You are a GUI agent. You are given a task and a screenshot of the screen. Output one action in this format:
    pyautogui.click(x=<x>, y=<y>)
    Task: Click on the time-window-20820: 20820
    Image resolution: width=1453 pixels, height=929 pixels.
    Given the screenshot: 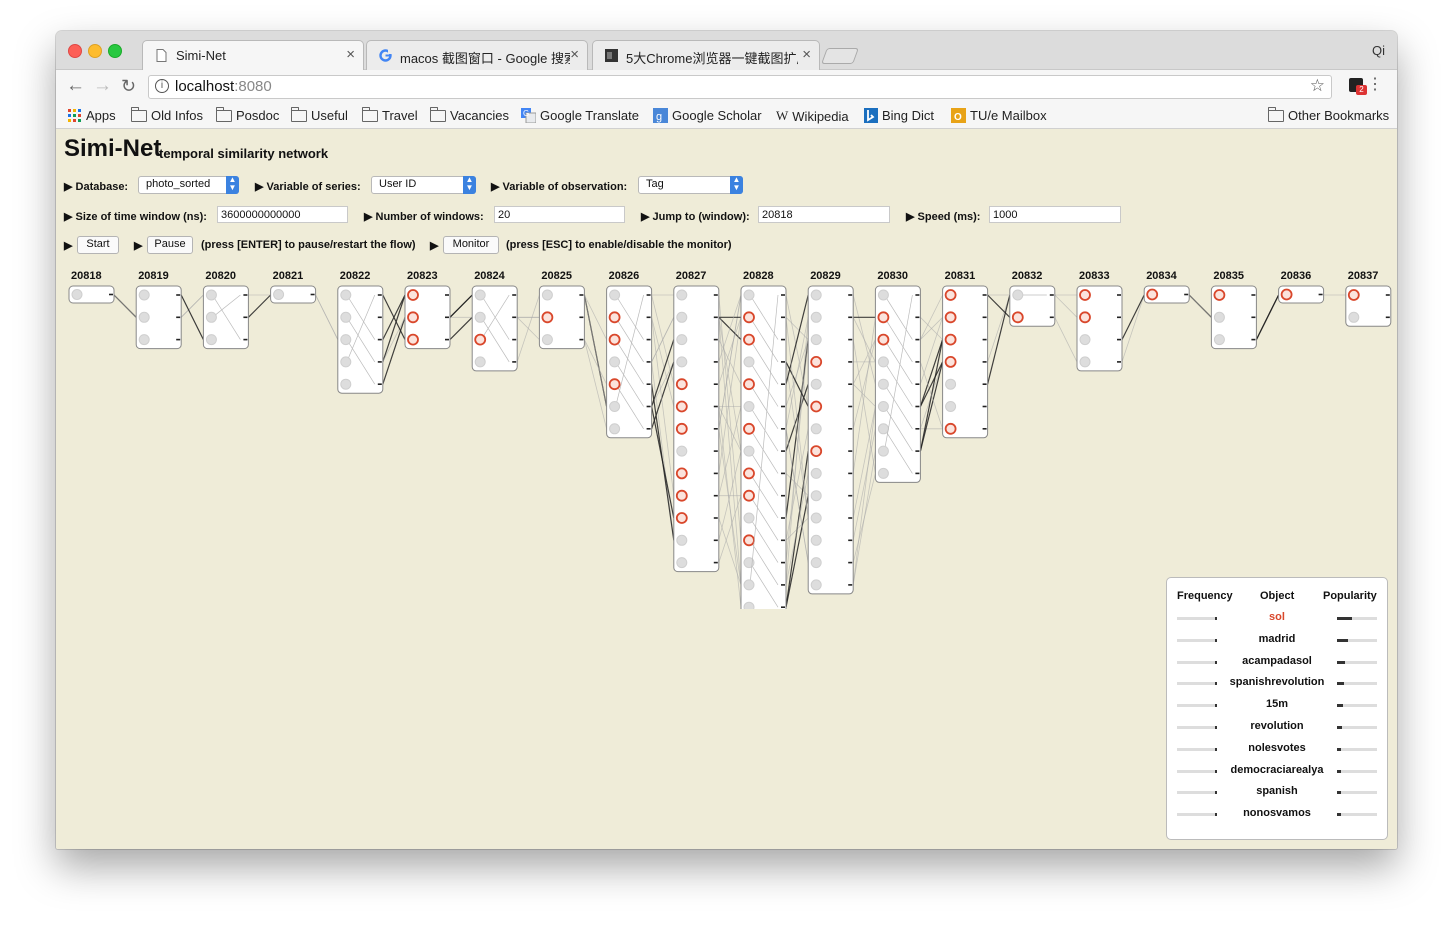 What is the action you would take?
    pyautogui.click(x=225, y=310)
    